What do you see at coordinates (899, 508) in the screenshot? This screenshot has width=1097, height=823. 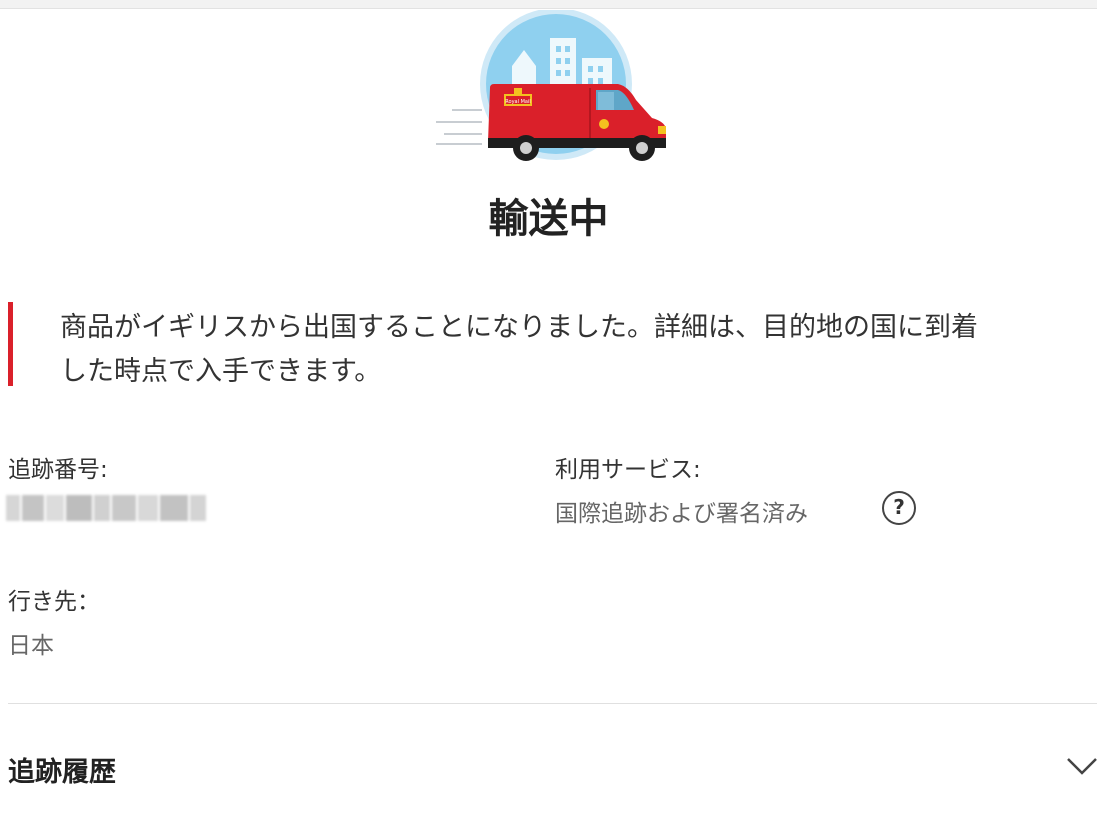 I see `help-icon: ?` at bounding box center [899, 508].